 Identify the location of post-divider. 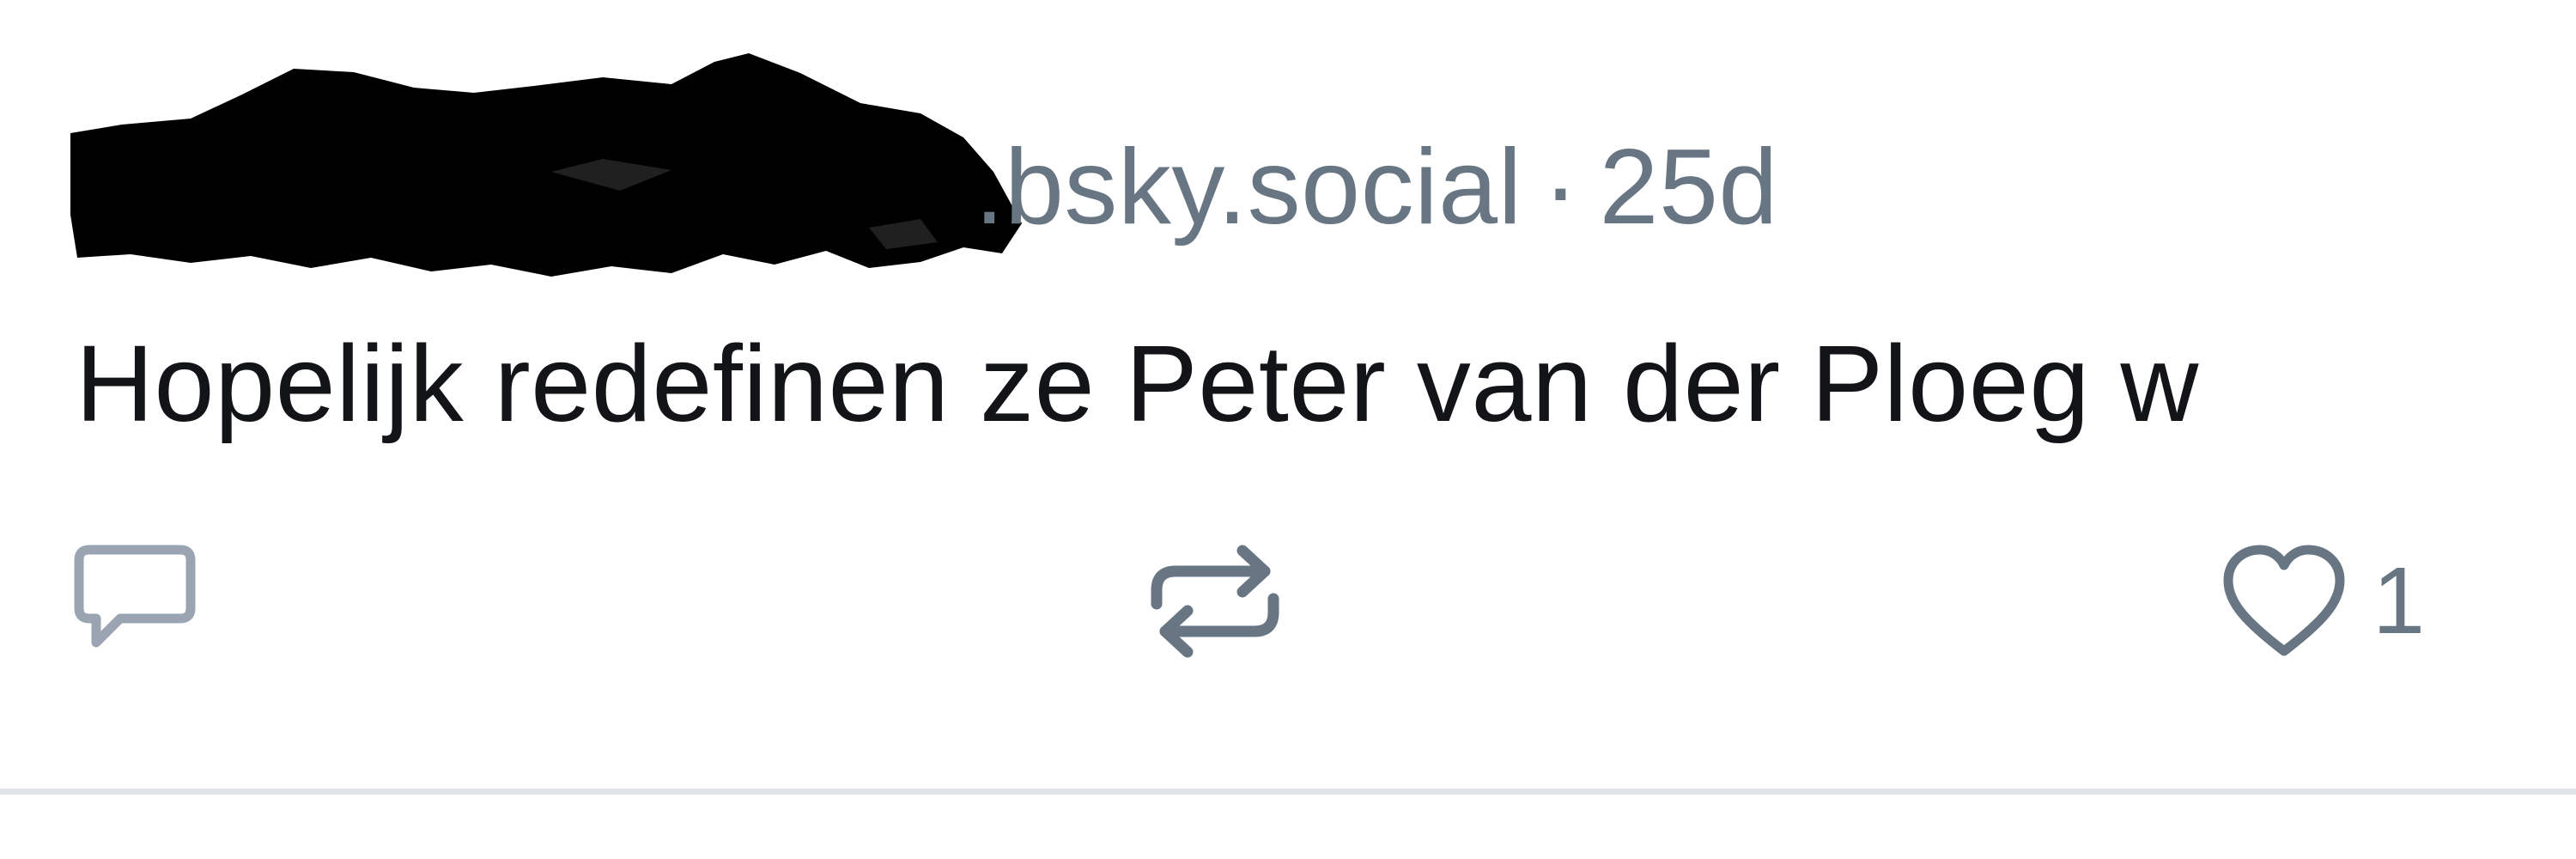
(1288, 792).